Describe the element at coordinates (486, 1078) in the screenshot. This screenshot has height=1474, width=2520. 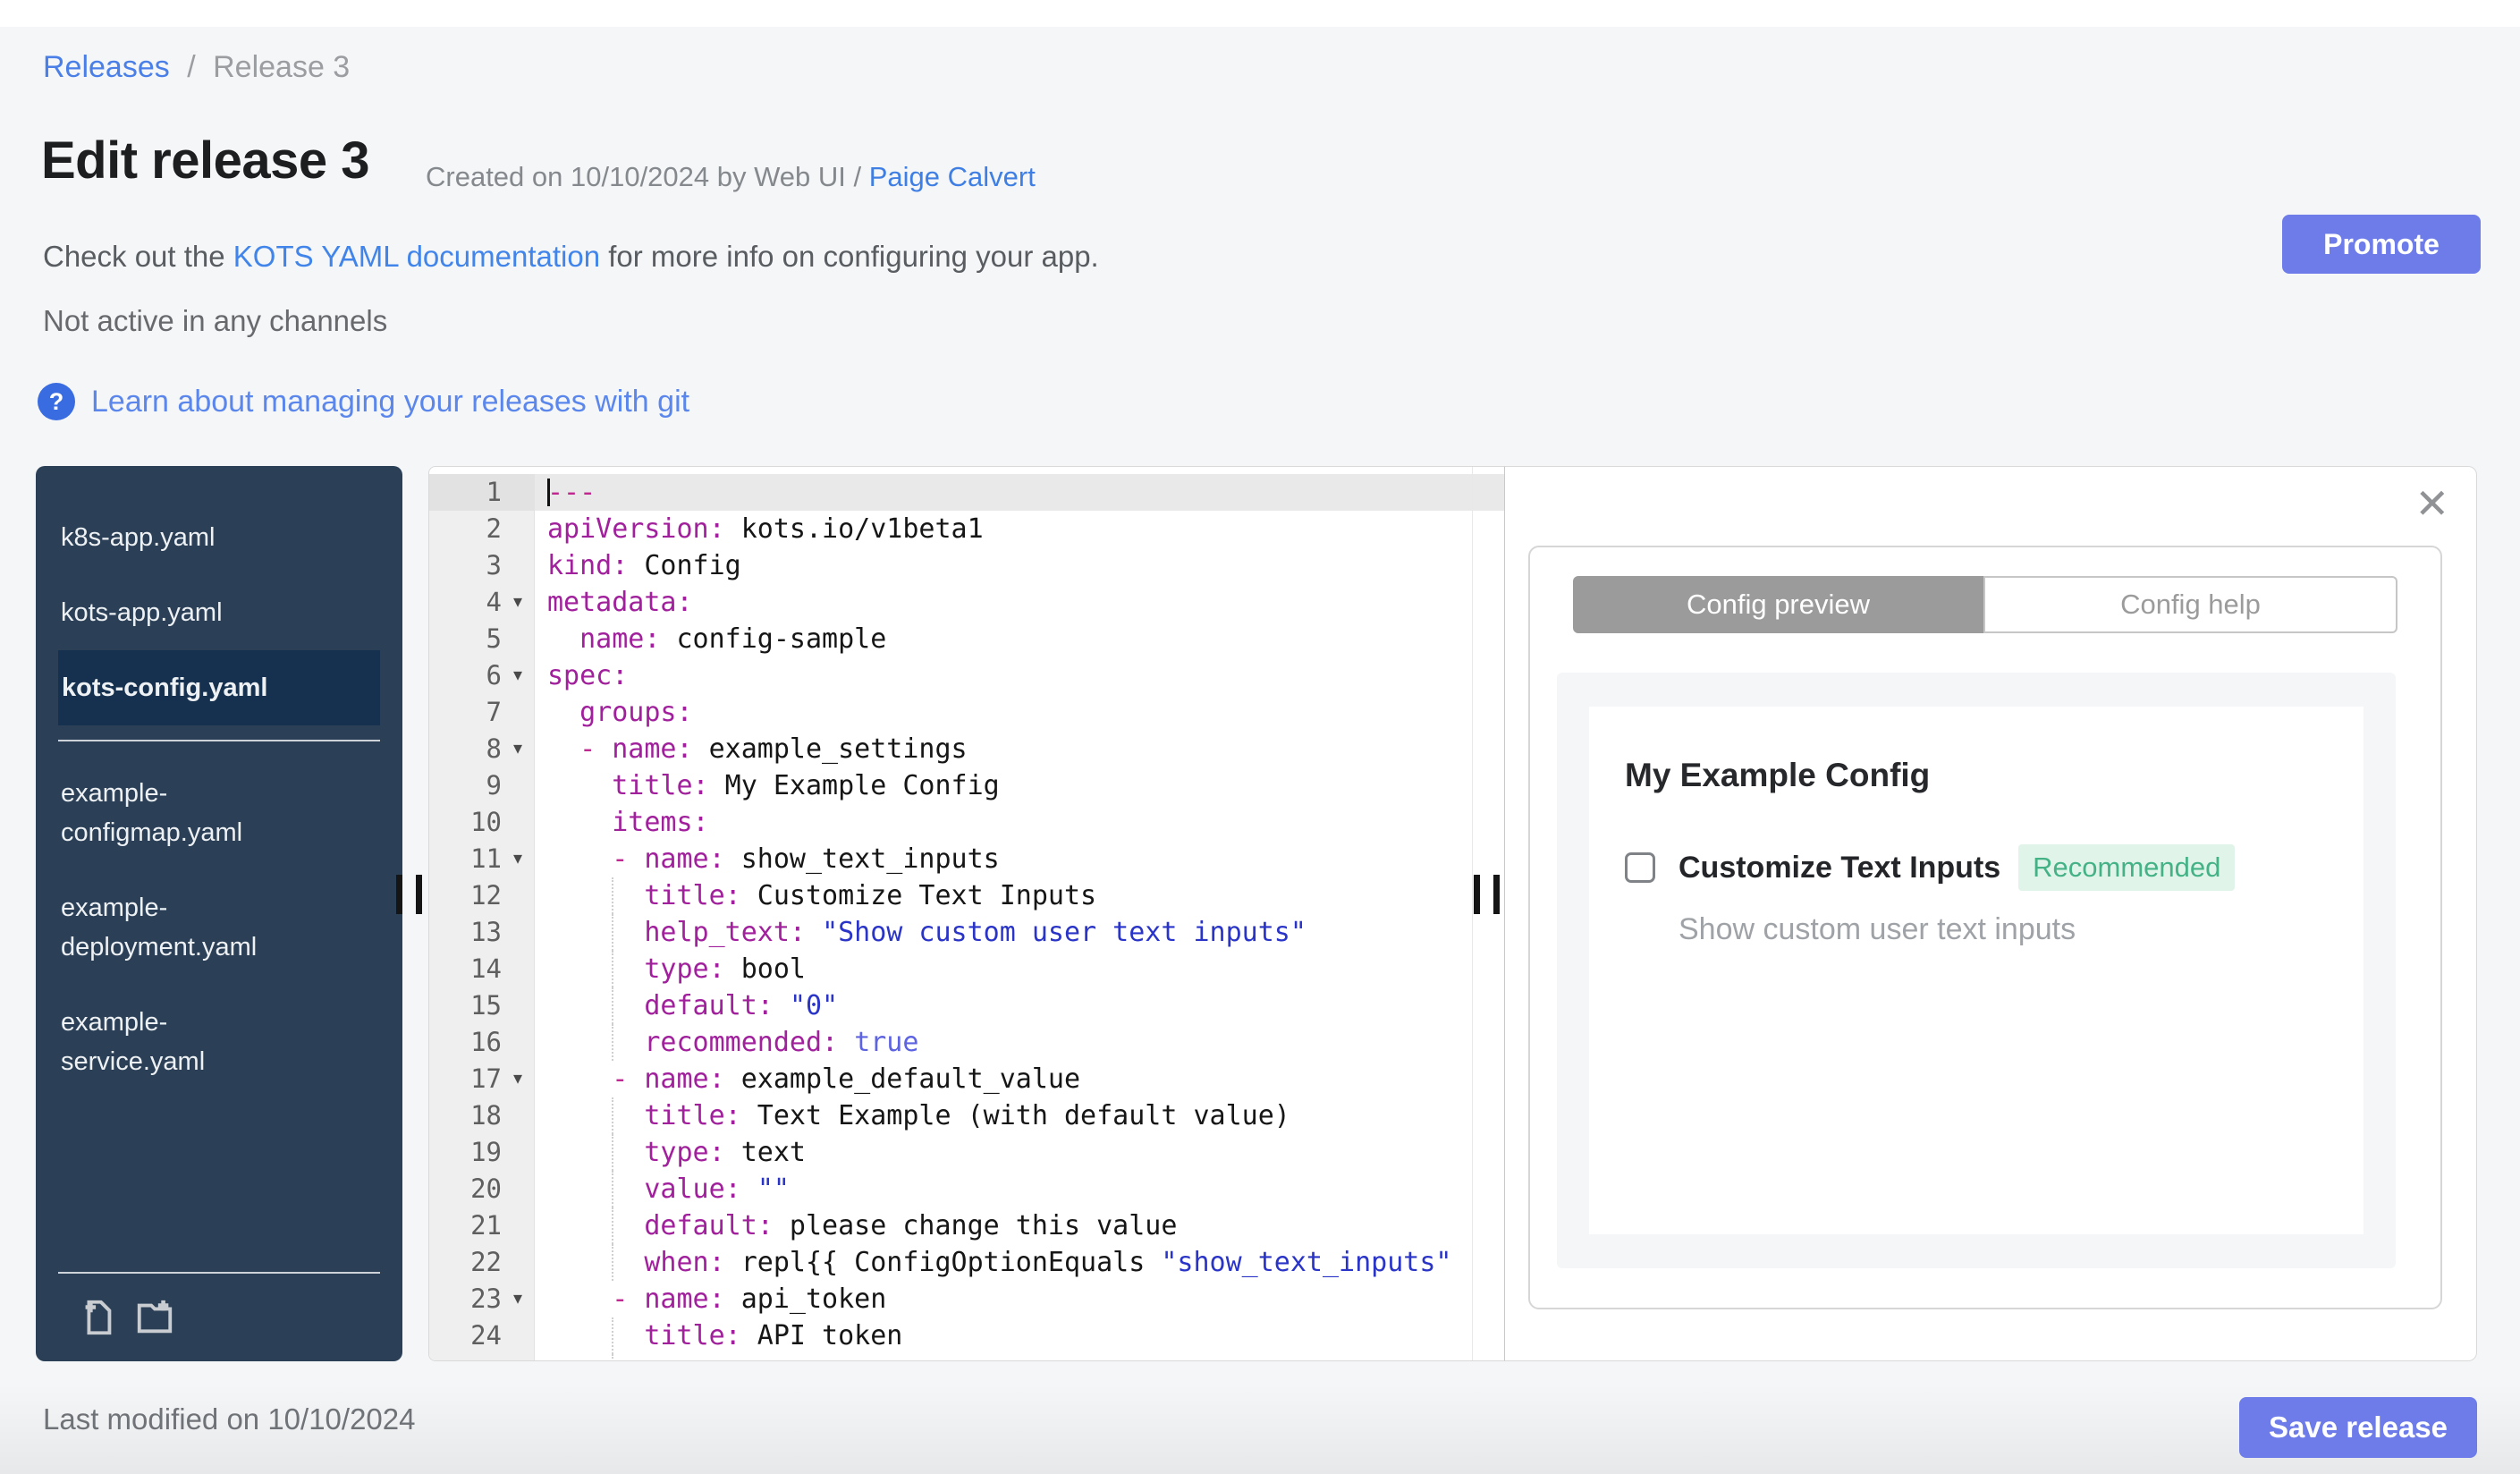
I see `line-number: 17` at that location.